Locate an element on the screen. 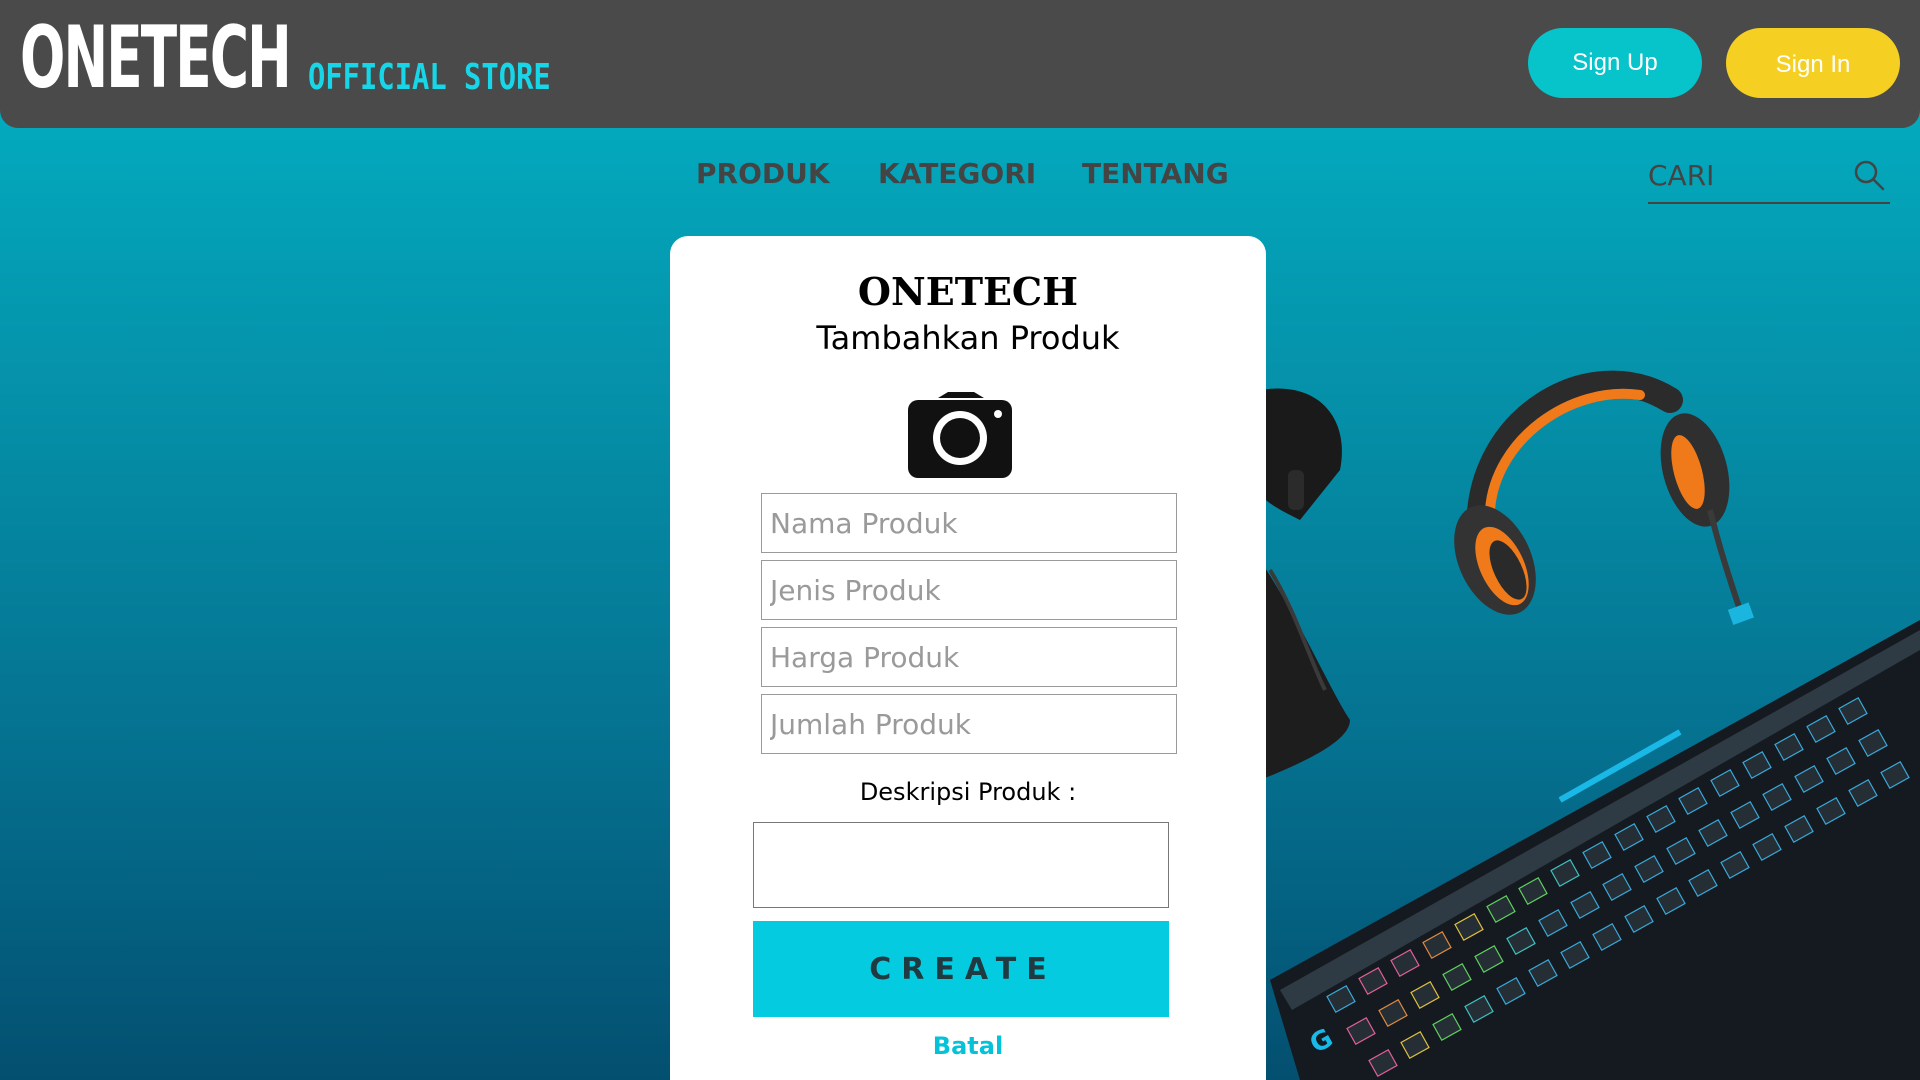 The height and width of the screenshot is (1080, 1920). description-textarea is located at coordinates (961, 865).